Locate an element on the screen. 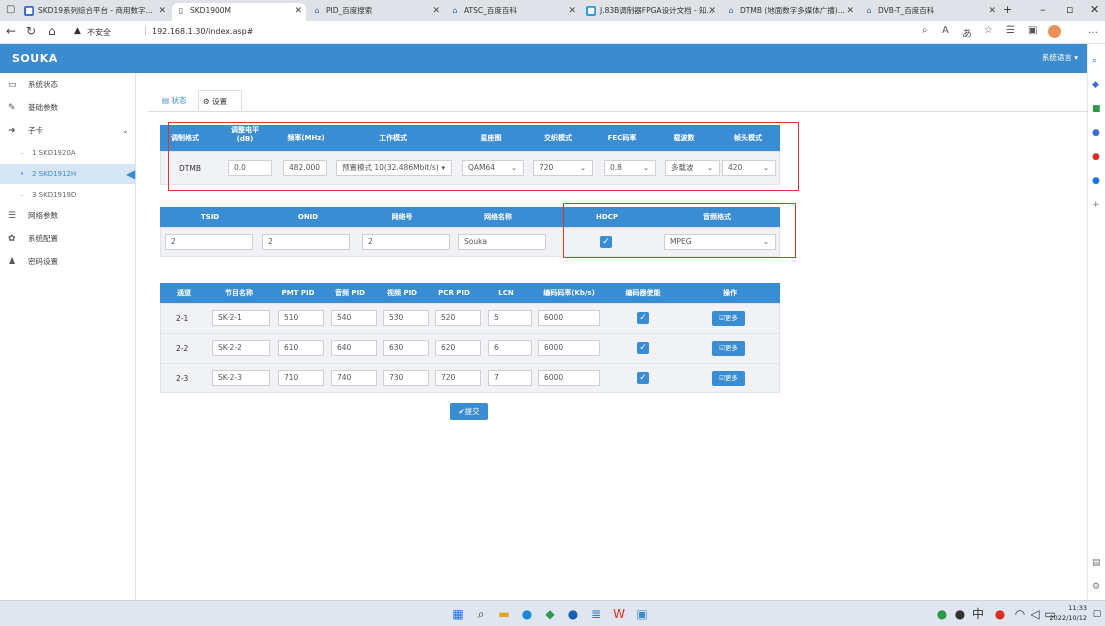 The image size is (1105, 626). collections-icon: ▣ is located at coordinates (1032, 30).